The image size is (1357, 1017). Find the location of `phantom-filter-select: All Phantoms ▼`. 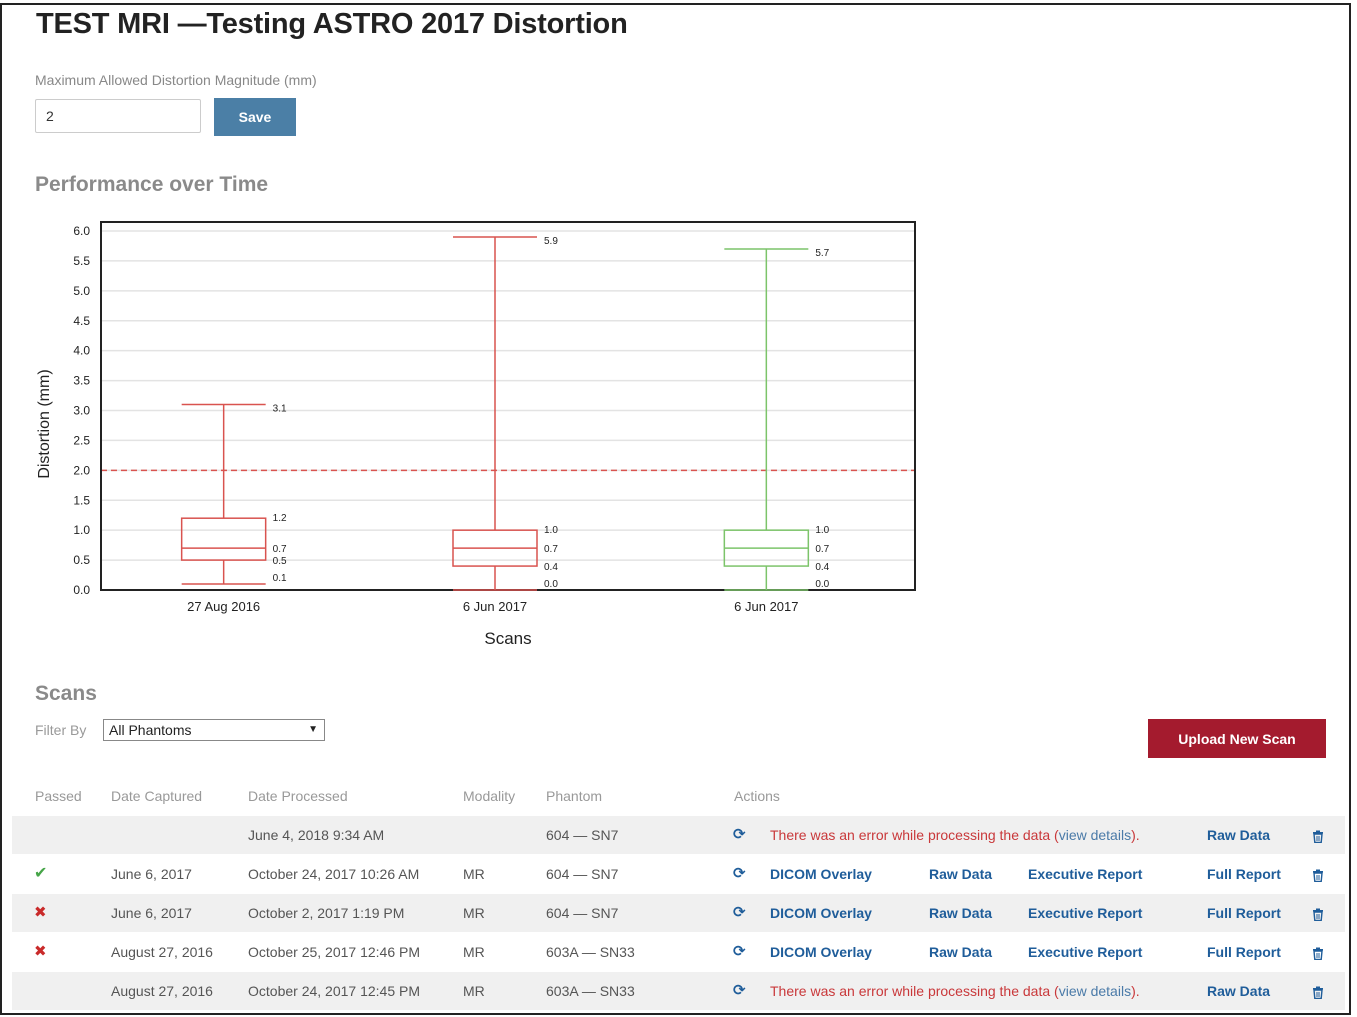

phantom-filter-select: All Phantoms ▼ is located at coordinates (214, 730).